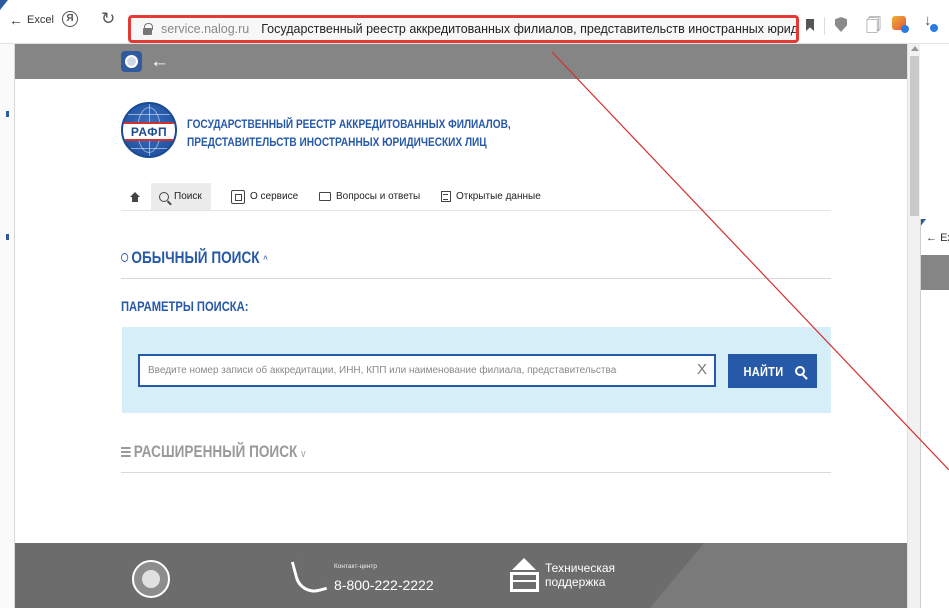 This screenshot has height=608, width=949. What do you see at coordinates (824, 26) in the screenshot?
I see `toolbar-divider` at bounding box center [824, 26].